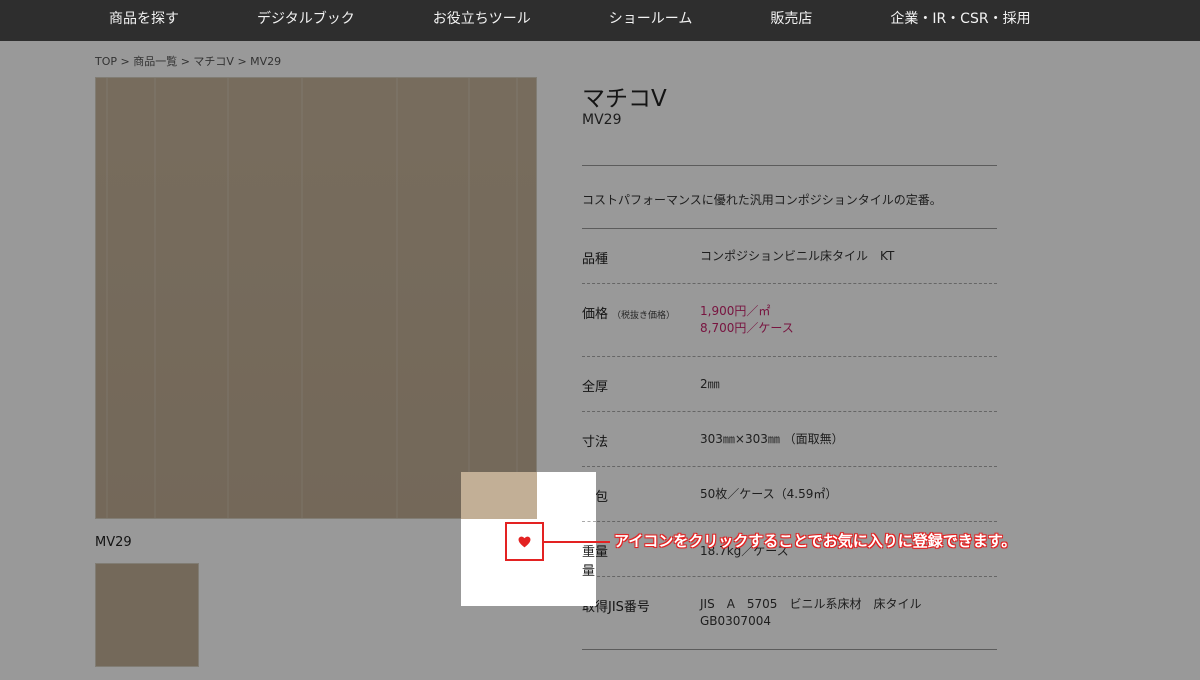 The height and width of the screenshot is (680, 1200). I want to click on callout-connector, so click(577, 542).